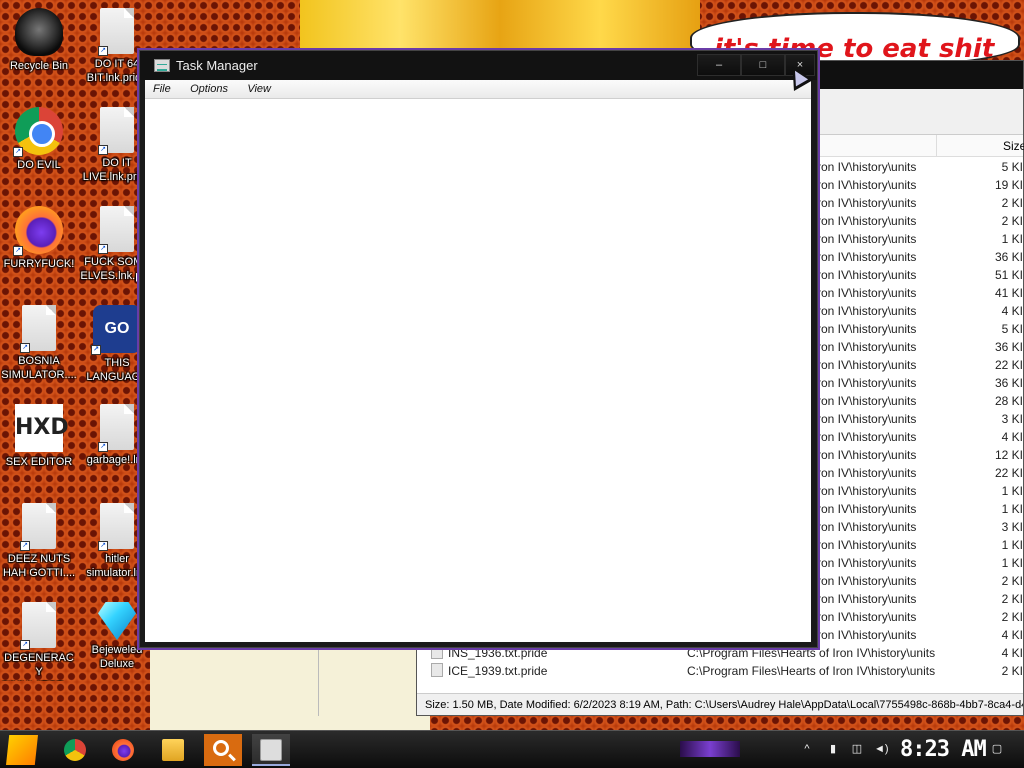 Image resolution: width=1024 pixels, height=768 pixels. Describe the element at coordinates (833, 749) in the screenshot. I see `battery-icon: ▮` at that location.